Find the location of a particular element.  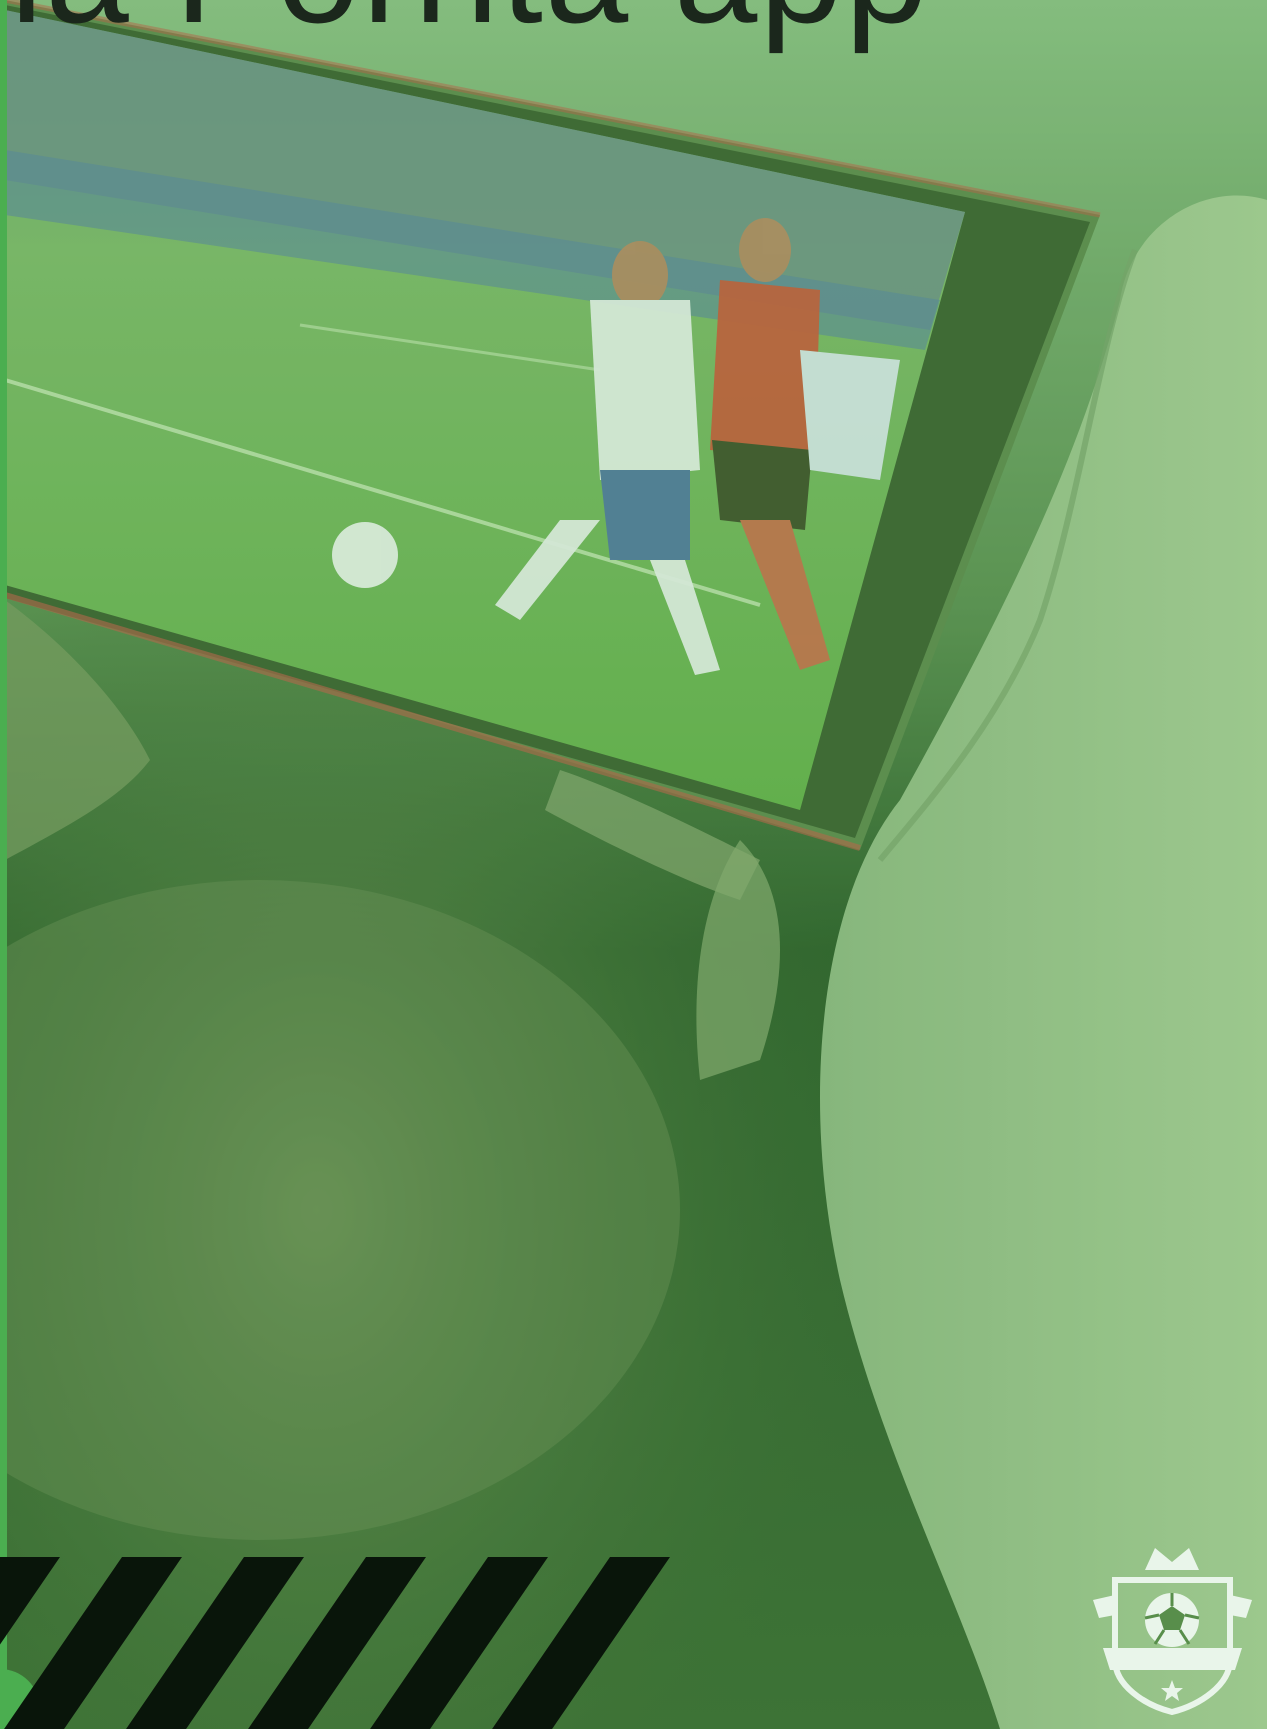

la-porrita-logo: LA PORRITA is located at coordinates (1172, 1631).